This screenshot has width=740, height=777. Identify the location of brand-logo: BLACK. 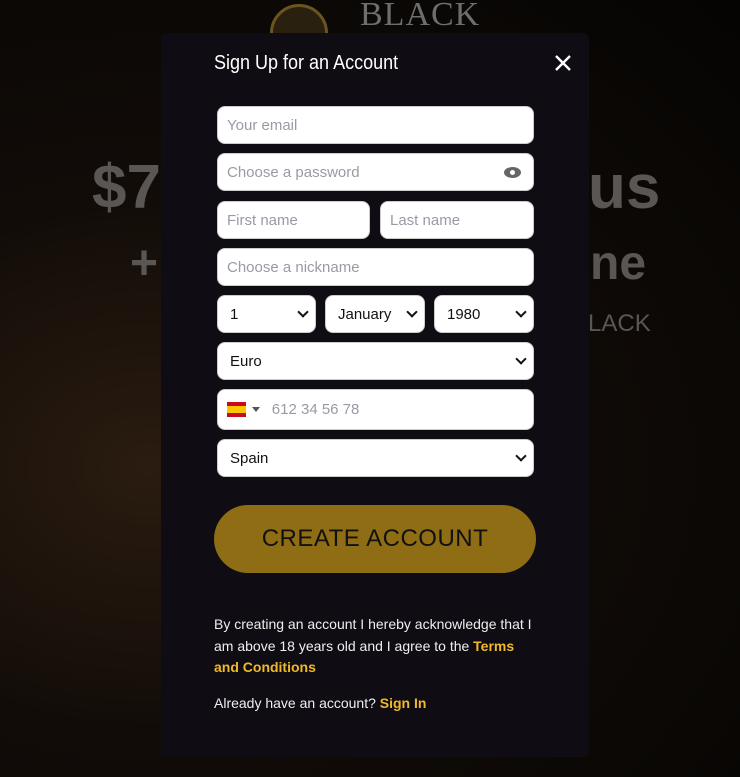
(374, 31).